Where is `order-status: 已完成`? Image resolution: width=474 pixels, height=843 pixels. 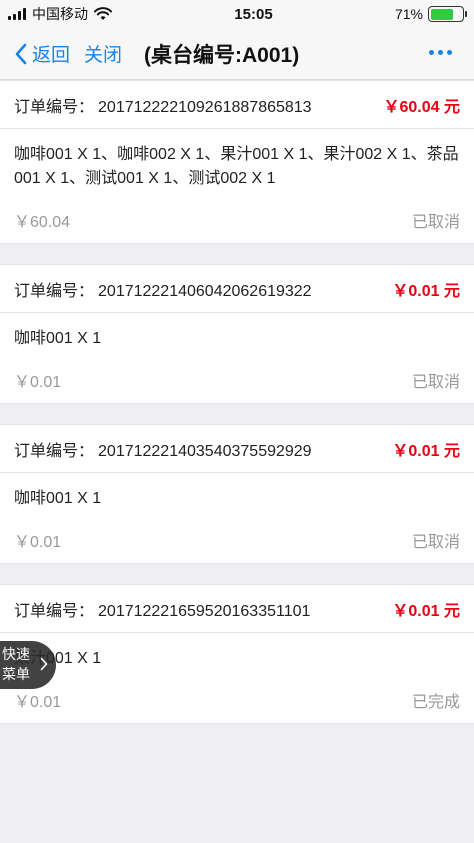
order-status: 已完成 is located at coordinates (435, 702).